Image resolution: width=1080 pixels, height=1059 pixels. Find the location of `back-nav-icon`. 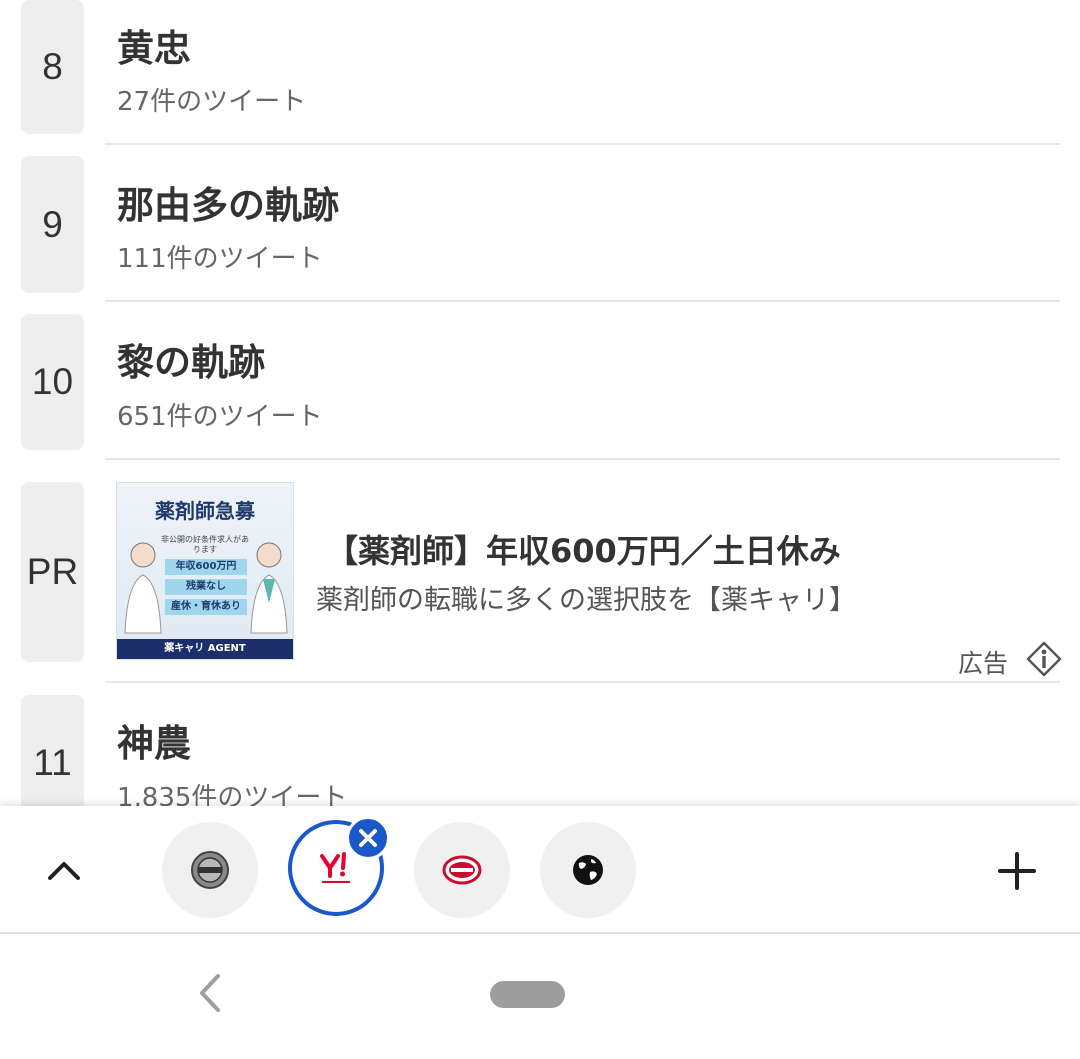

back-nav-icon is located at coordinates (210, 993).